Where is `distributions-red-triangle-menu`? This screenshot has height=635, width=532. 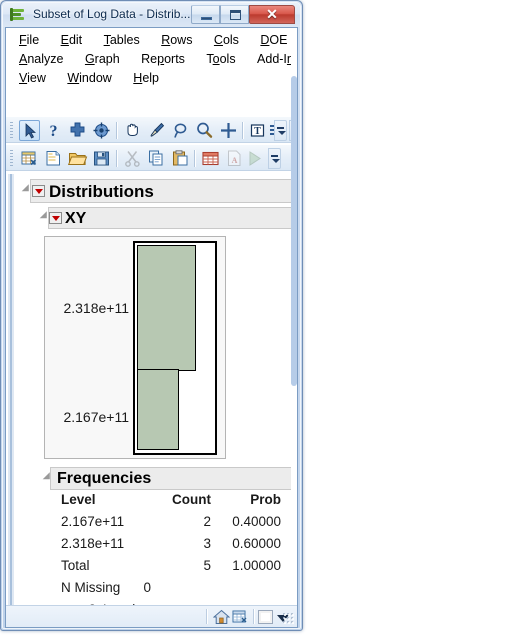
distributions-red-triangle-menu is located at coordinates (38, 191).